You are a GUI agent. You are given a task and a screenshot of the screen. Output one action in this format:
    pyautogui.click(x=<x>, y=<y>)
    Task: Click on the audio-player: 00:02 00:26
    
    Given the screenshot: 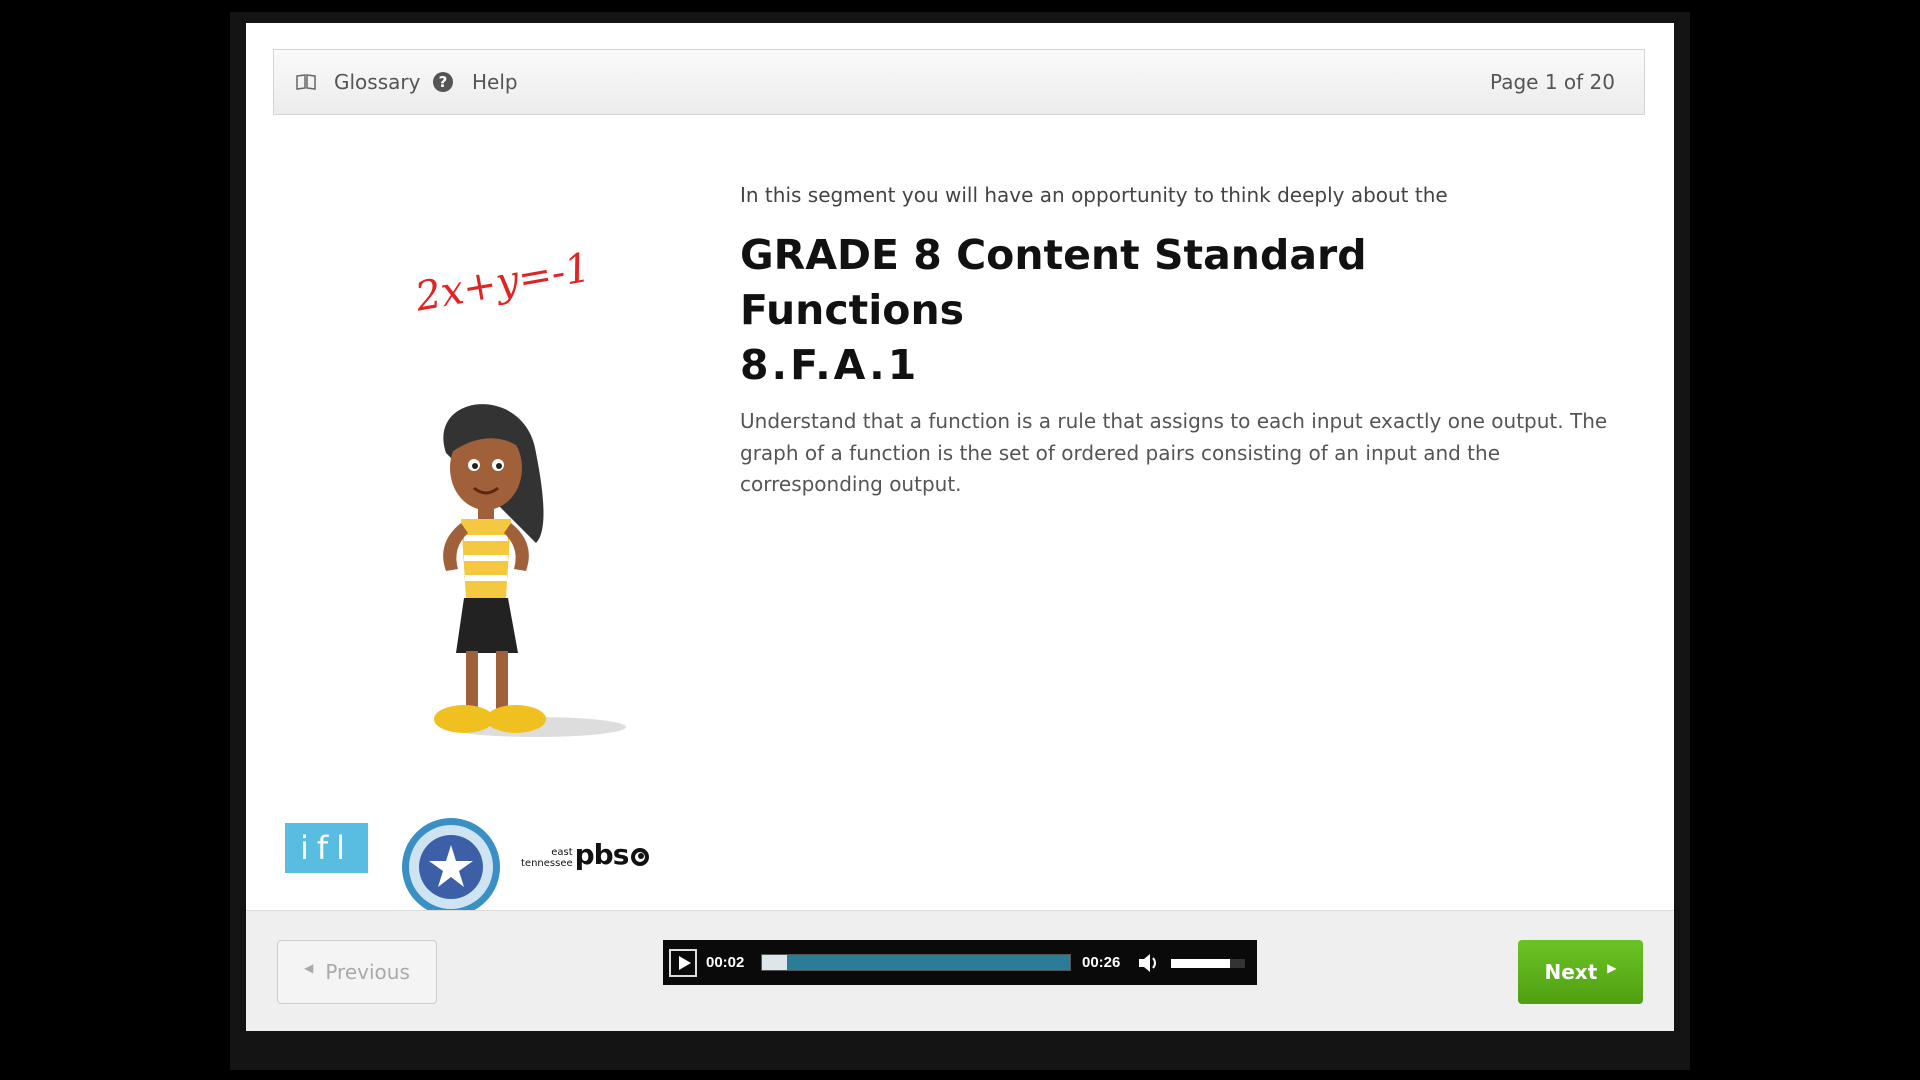 What is the action you would take?
    pyautogui.click(x=960, y=962)
    